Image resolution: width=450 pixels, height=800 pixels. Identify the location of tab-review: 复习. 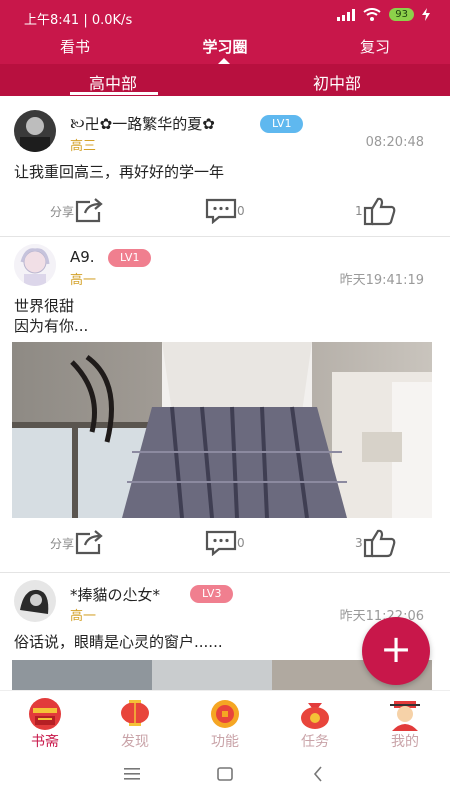
(375, 46).